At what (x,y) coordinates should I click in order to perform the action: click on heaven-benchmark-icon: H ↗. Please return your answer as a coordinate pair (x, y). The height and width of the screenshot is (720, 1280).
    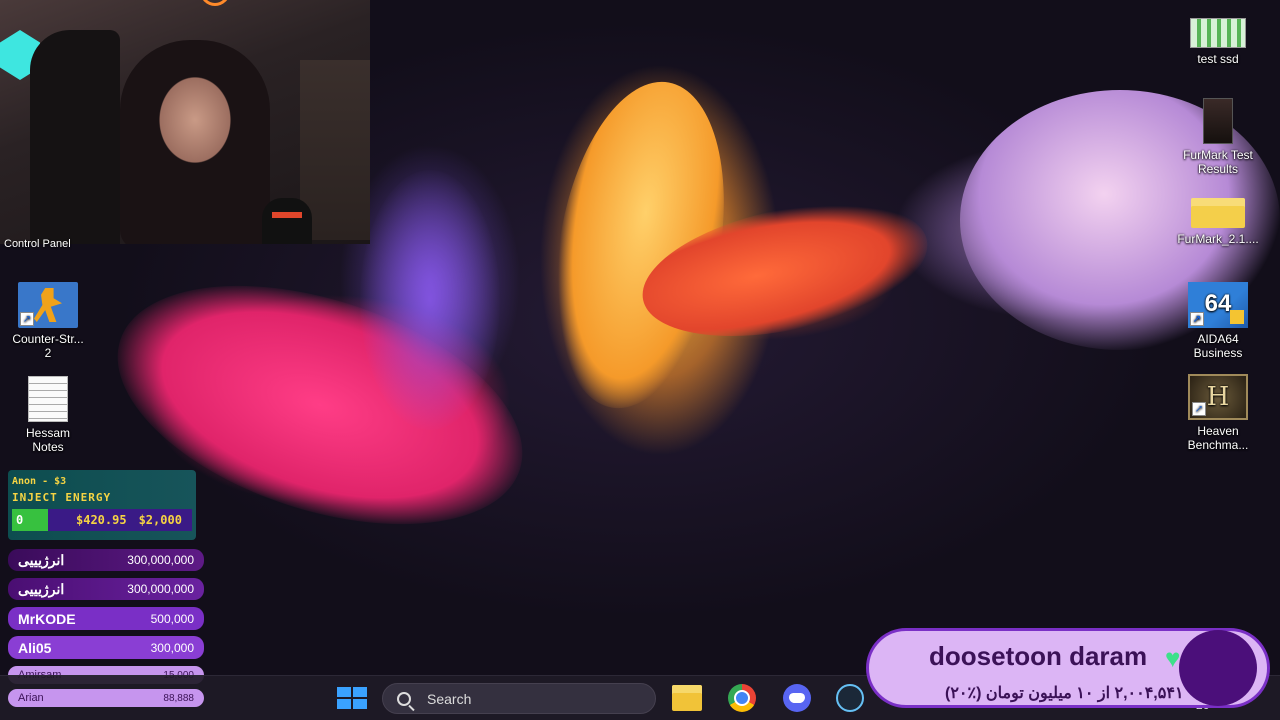
    Looking at the image, I should click on (1218, 397).